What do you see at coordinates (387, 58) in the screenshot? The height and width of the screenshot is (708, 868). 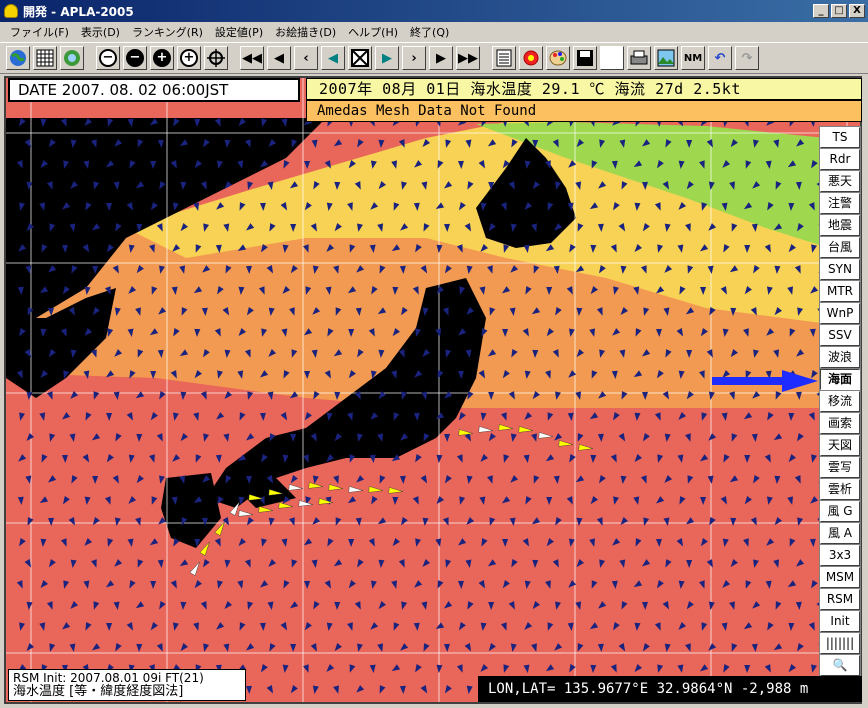 I see `step-forward-icon: ▶` at bounding box center [387, 58].